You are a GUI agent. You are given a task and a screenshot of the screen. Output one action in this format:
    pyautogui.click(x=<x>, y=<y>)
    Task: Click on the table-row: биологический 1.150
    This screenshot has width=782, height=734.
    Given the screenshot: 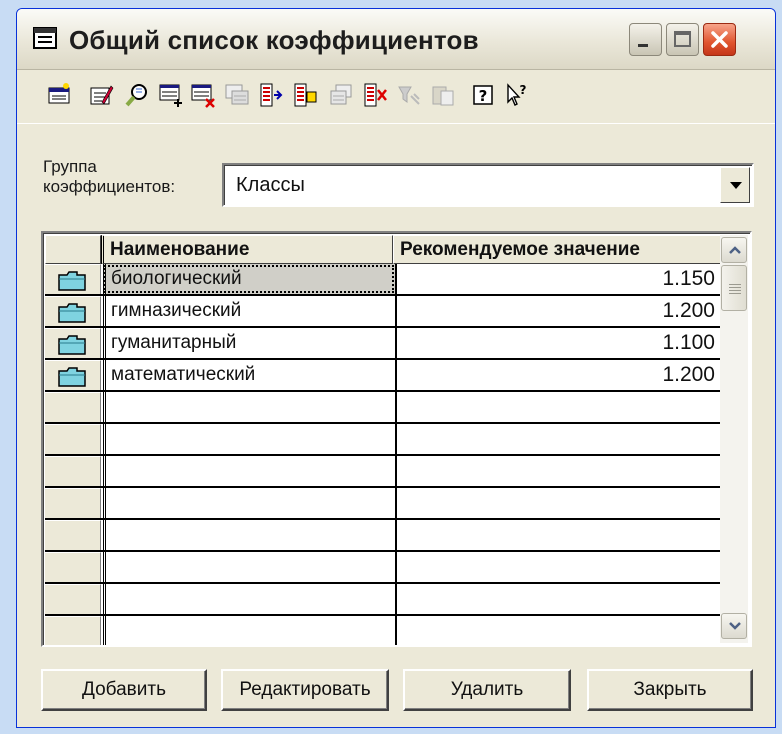 What is the action you would take?
    pyautogui.click(x=384, y=280)
    